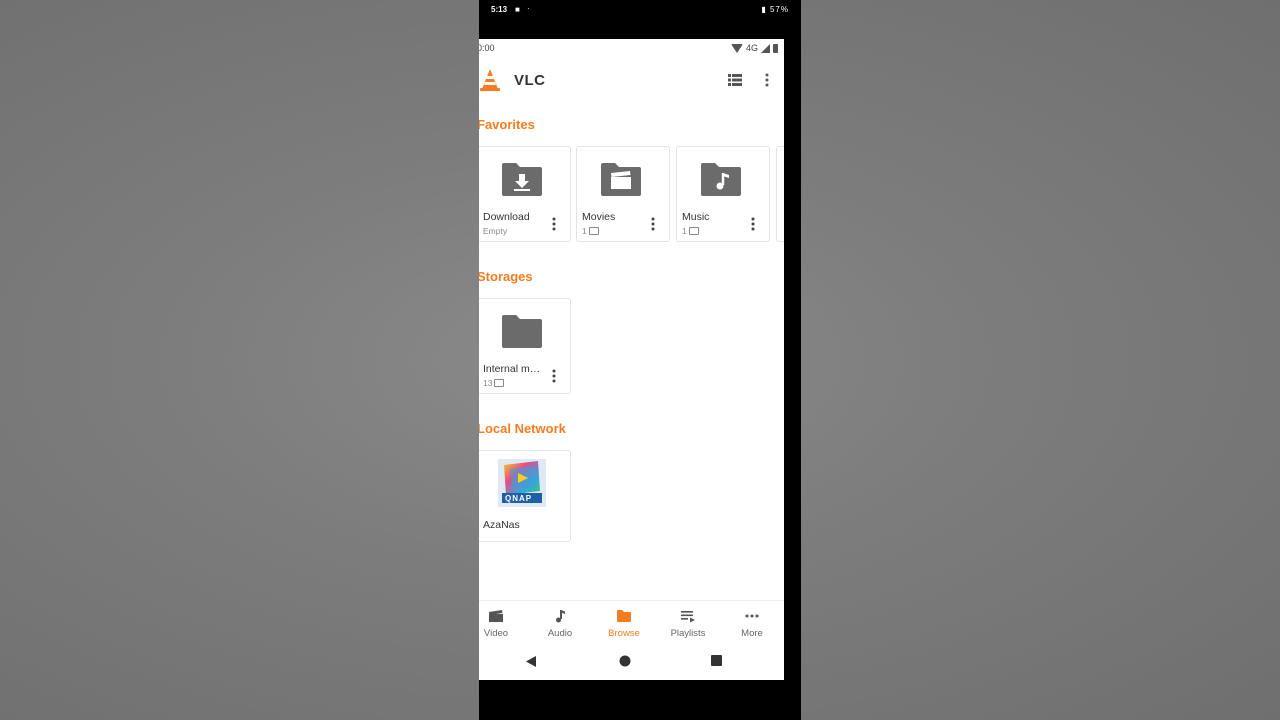 The image size is (1280, 720). What do you see at coordinates (767, 80) in the screenshot?
I see `overflow-menu-icon` at bounding box center [767, 80].